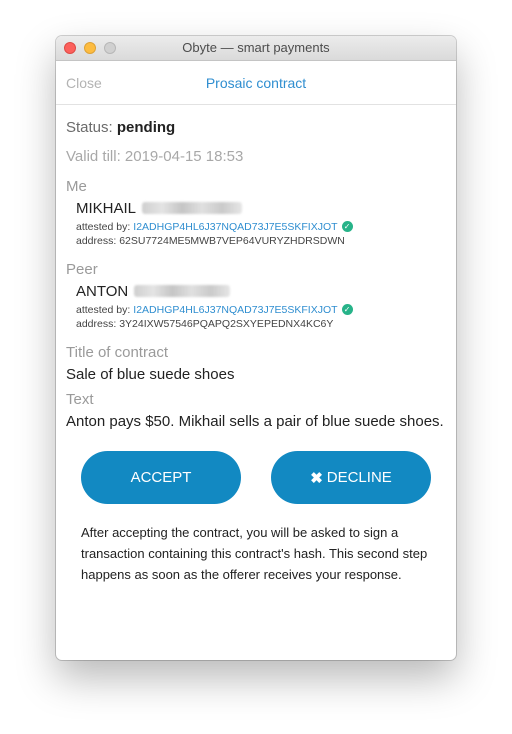  Describe the element at coordinates (89, 127) in the screenshot. I see `status-label: Status:` at that location.